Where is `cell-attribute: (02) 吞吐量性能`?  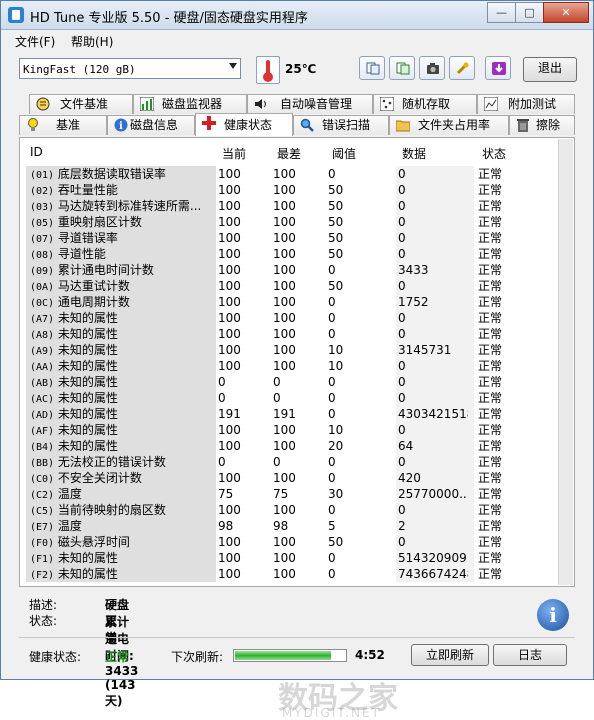 cell-attribute: (02) 吞吐量性能 is located at coordinates (121, 190).